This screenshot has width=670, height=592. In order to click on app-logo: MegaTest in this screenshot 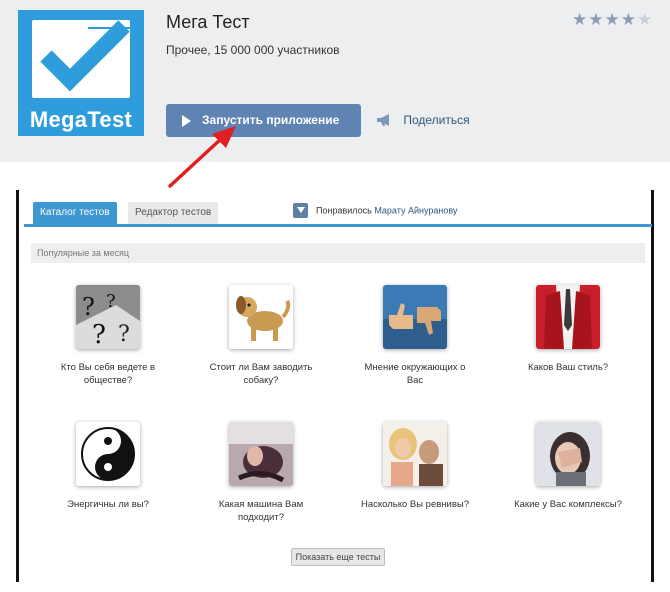, I will do `click(81, 73)`.